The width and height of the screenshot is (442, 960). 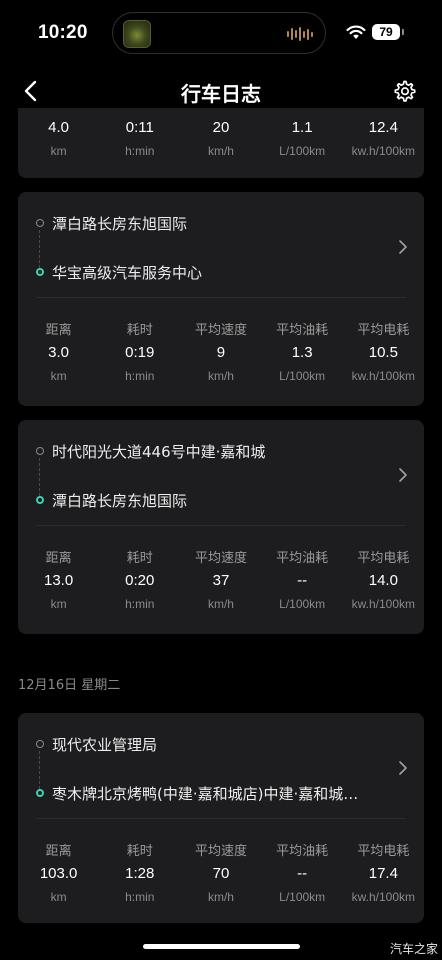 I want to click on stat-avg-speed: 20 km/h, so click(x=220, y=139).